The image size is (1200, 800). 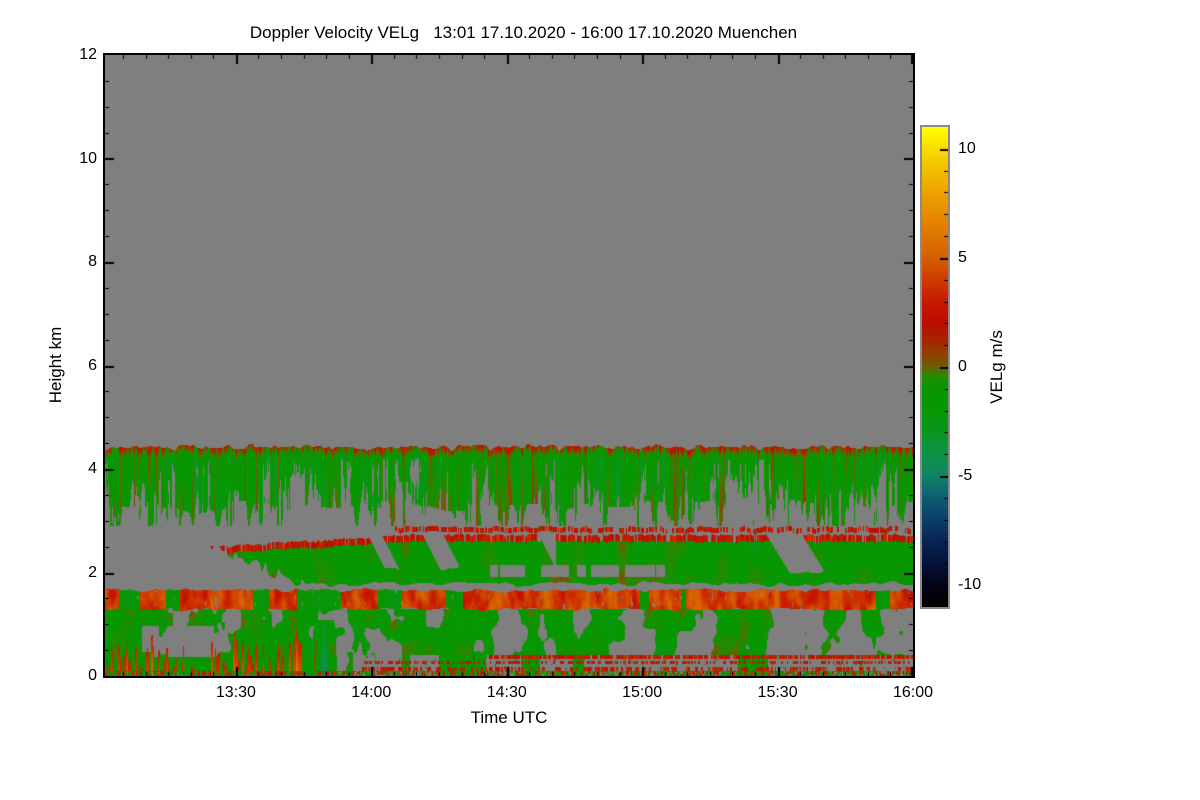 I want to click on y-tick-label: 4, so click(x=92, y=468).